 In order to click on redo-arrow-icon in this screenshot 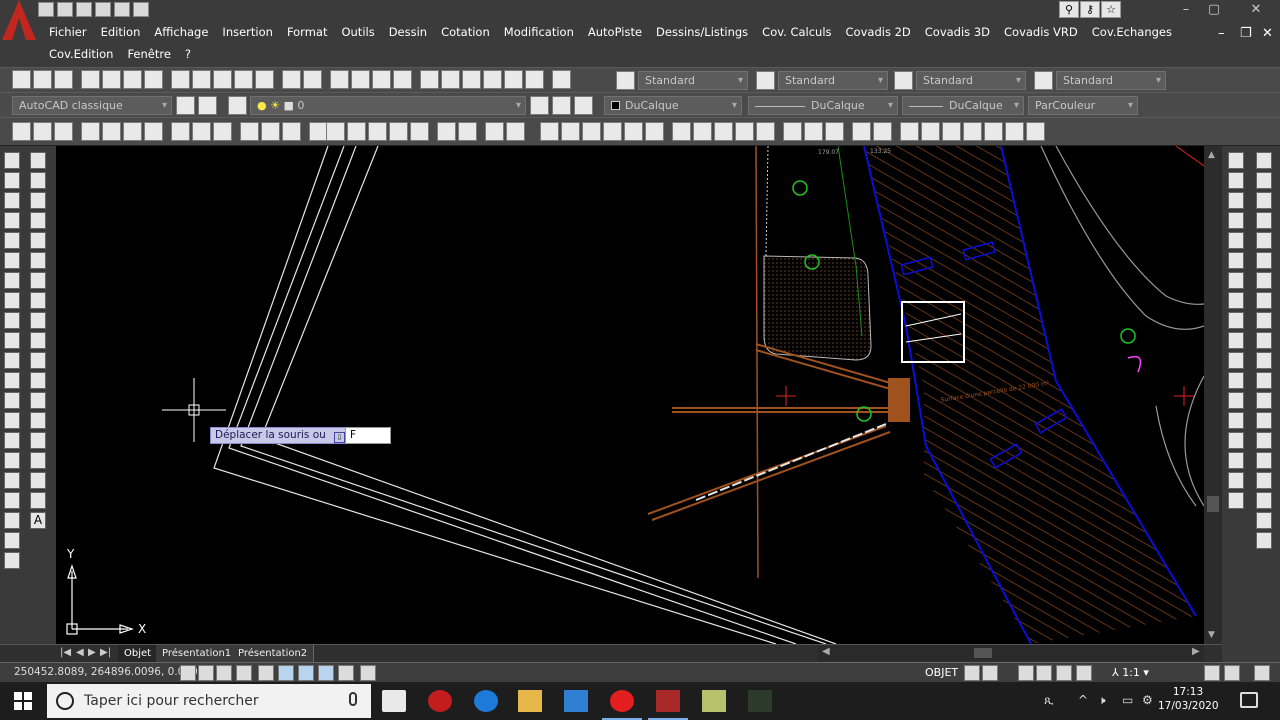, I will do `click(312, 79)`.